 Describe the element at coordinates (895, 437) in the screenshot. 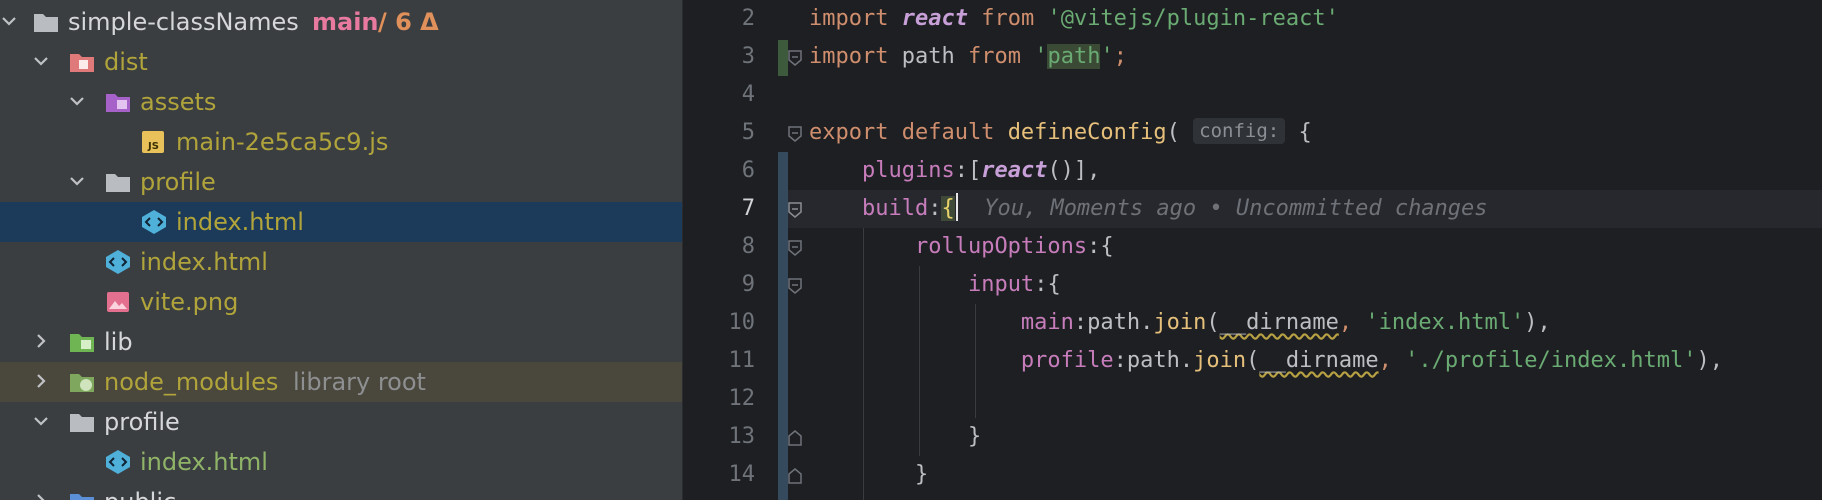

I see `code-line-13: }` at that location.